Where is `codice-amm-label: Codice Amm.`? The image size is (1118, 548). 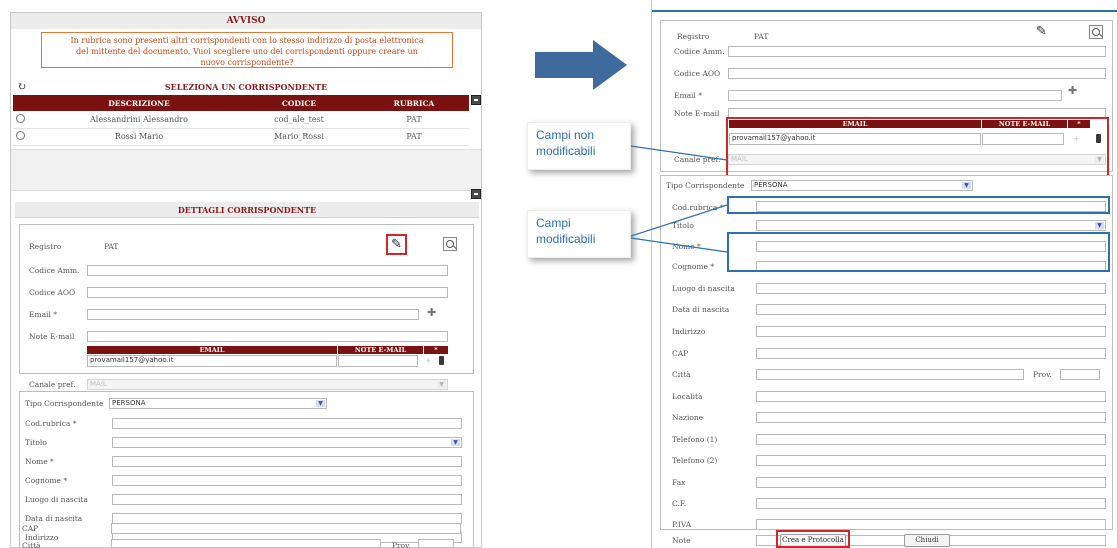 codice-amm-label: Codice Amm. is located at coordinates (699, 51).